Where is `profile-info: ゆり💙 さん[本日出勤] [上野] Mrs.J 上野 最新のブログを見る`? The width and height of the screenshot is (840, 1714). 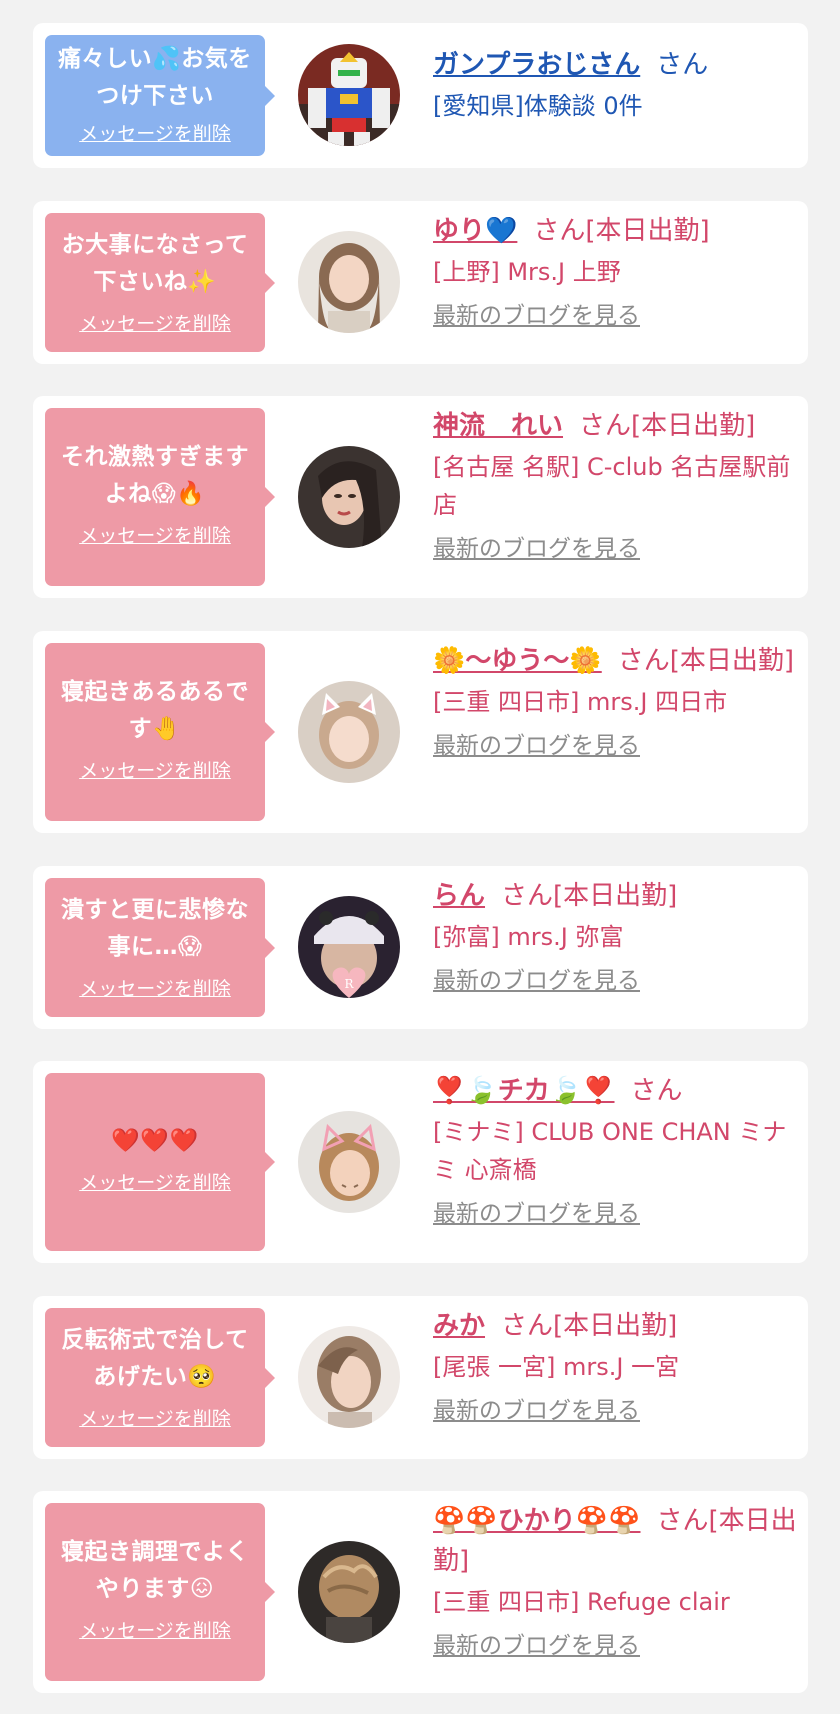 profile-info: ゆり💙 さん[本日出勤] [上野] Mrs.J 上野 最新のブログを見る is located at coordinates (615, 273).